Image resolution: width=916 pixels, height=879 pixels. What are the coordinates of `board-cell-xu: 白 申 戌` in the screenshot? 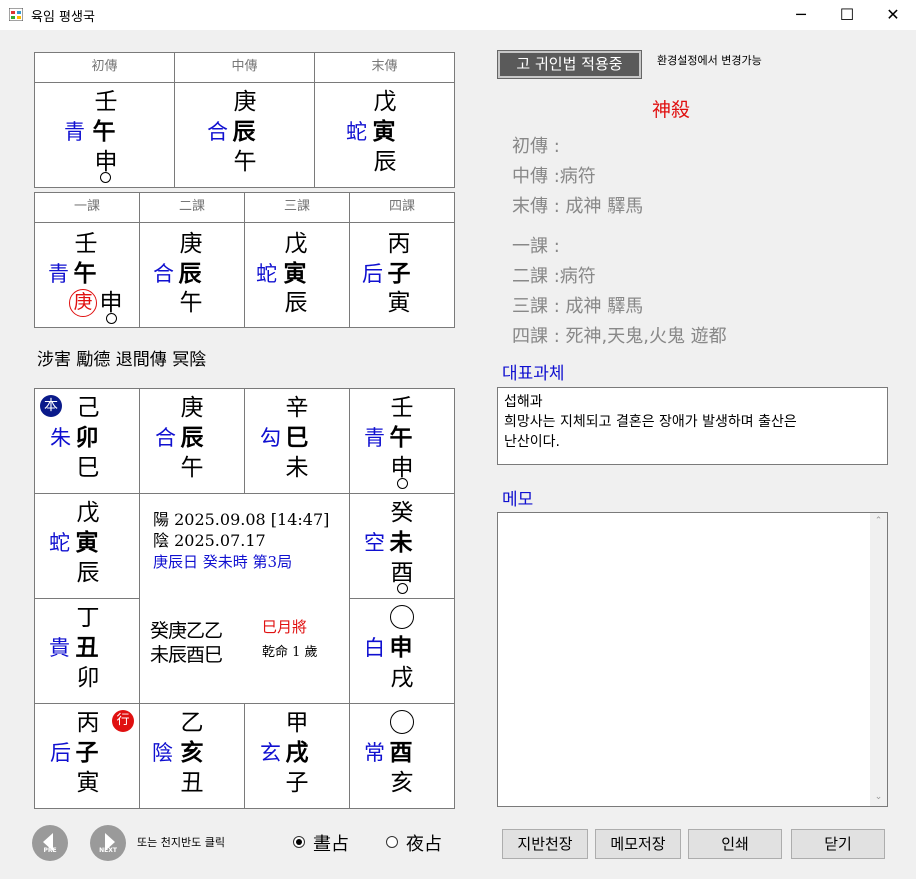 It's located at (402, 651).